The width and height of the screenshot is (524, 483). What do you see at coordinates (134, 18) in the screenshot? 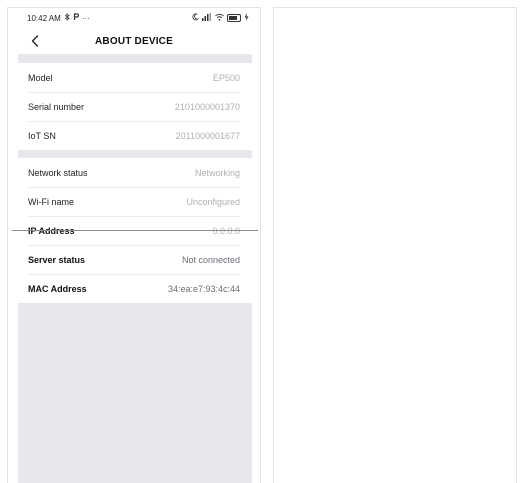
I see `status-bar: 10:42 AM ···` at bounding box center [134, 18].